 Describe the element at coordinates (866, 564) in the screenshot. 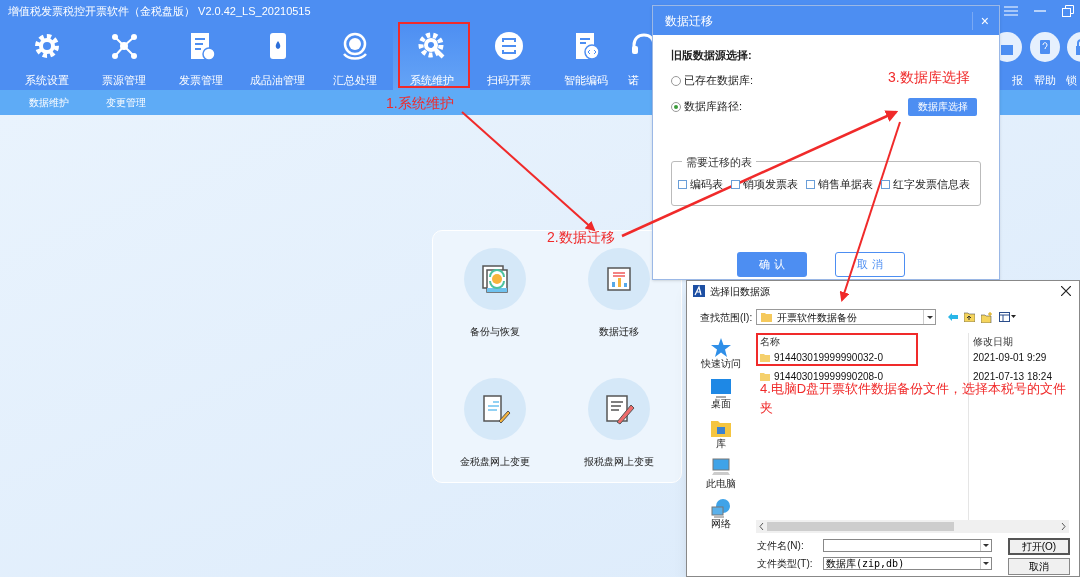

I see `filetype-value: 数据库(zip,db)` at that location.